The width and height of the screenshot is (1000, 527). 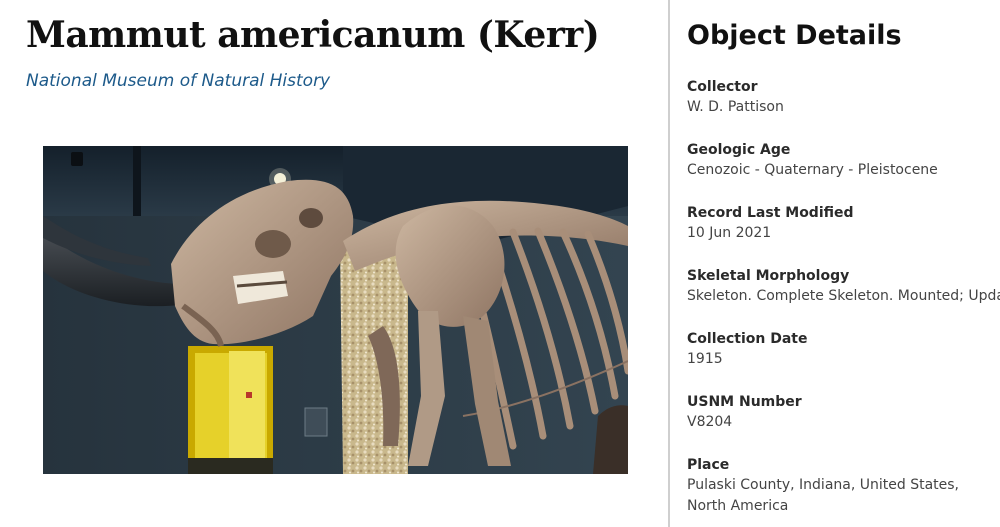 What do you see at coordinates (794, 35) in the screenshot?
I see `details-heading: Object Details` at bounding box center [794, 35].